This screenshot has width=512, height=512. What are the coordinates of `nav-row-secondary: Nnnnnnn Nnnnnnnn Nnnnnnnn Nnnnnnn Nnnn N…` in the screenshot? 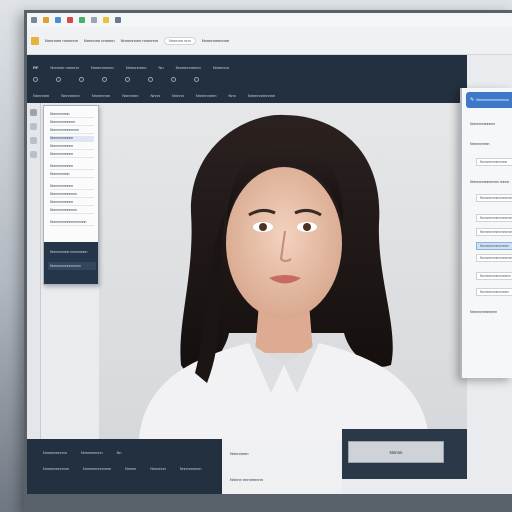 It's located at (154, 95).